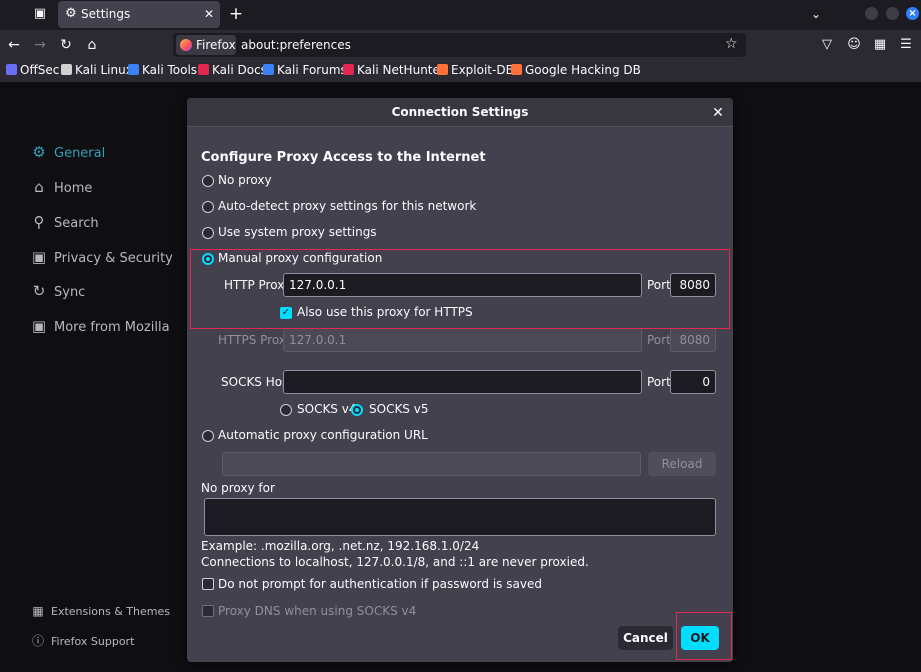 This screenshot has width=921, height=672. Describe the element at coordinates (398, 409) in the screenshot. I see `socks-v5-label: SOCKS v5` at that location.